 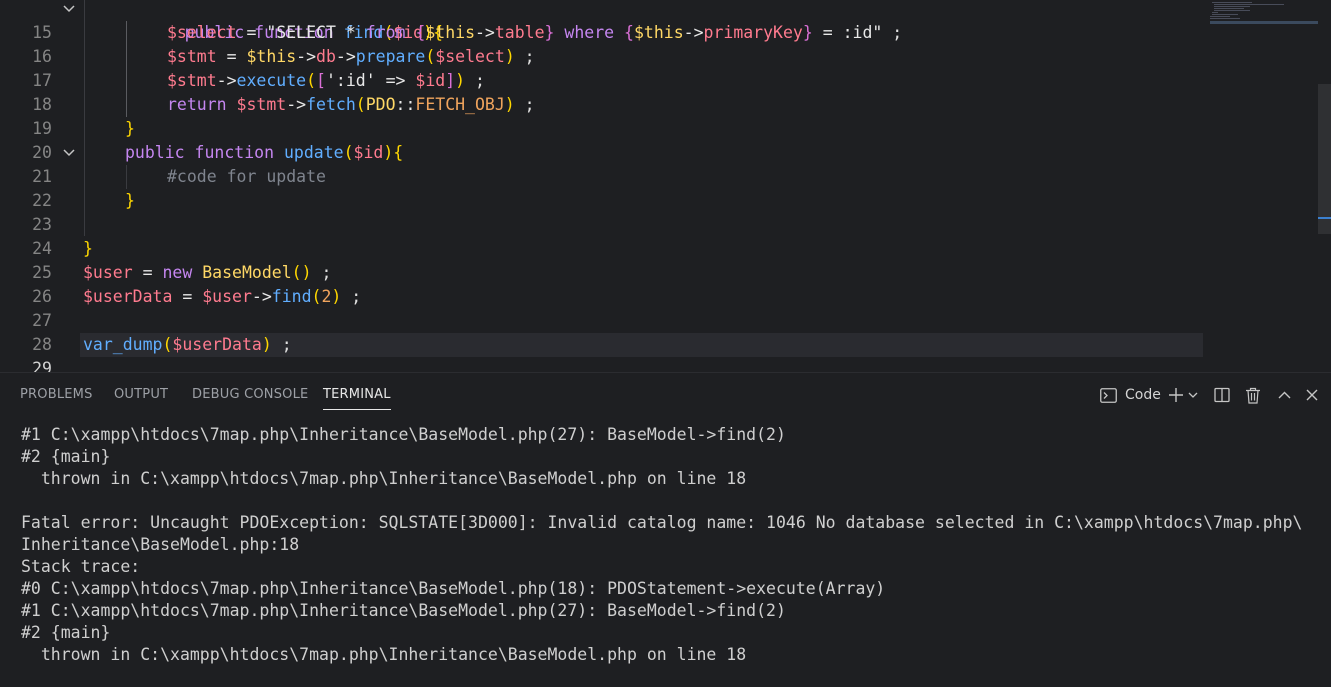 I want to click on token-operator: ::, so click(x=405, y=104).